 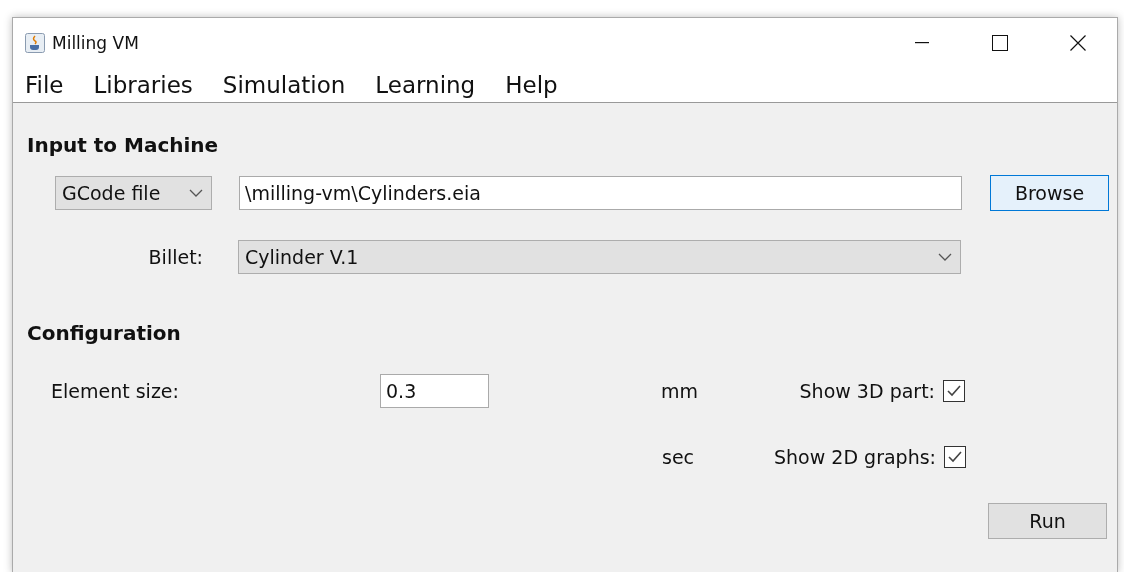 I want to click on run-button: Run, so click(x=1047, y=521).